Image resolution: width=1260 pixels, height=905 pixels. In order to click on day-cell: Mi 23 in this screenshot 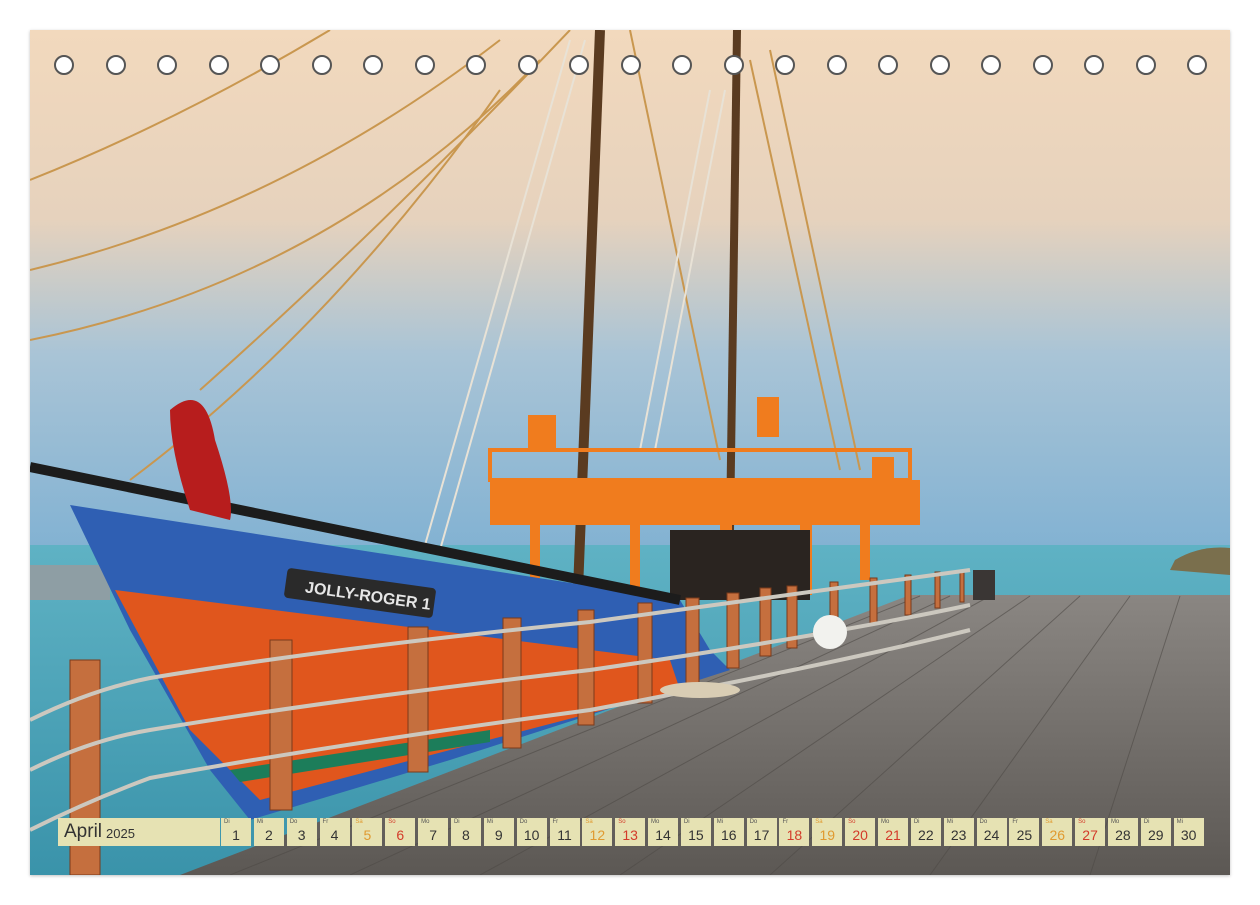, I will do `click(958, 832)`.